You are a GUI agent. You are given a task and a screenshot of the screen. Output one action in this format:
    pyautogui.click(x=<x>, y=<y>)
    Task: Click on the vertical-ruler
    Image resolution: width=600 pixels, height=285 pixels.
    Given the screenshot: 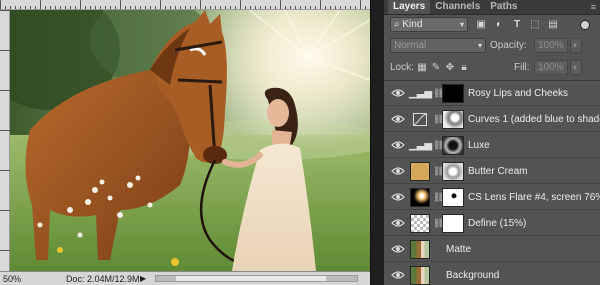 What is the action you would take?
    pyautogui.click(x=5, y=140)
    